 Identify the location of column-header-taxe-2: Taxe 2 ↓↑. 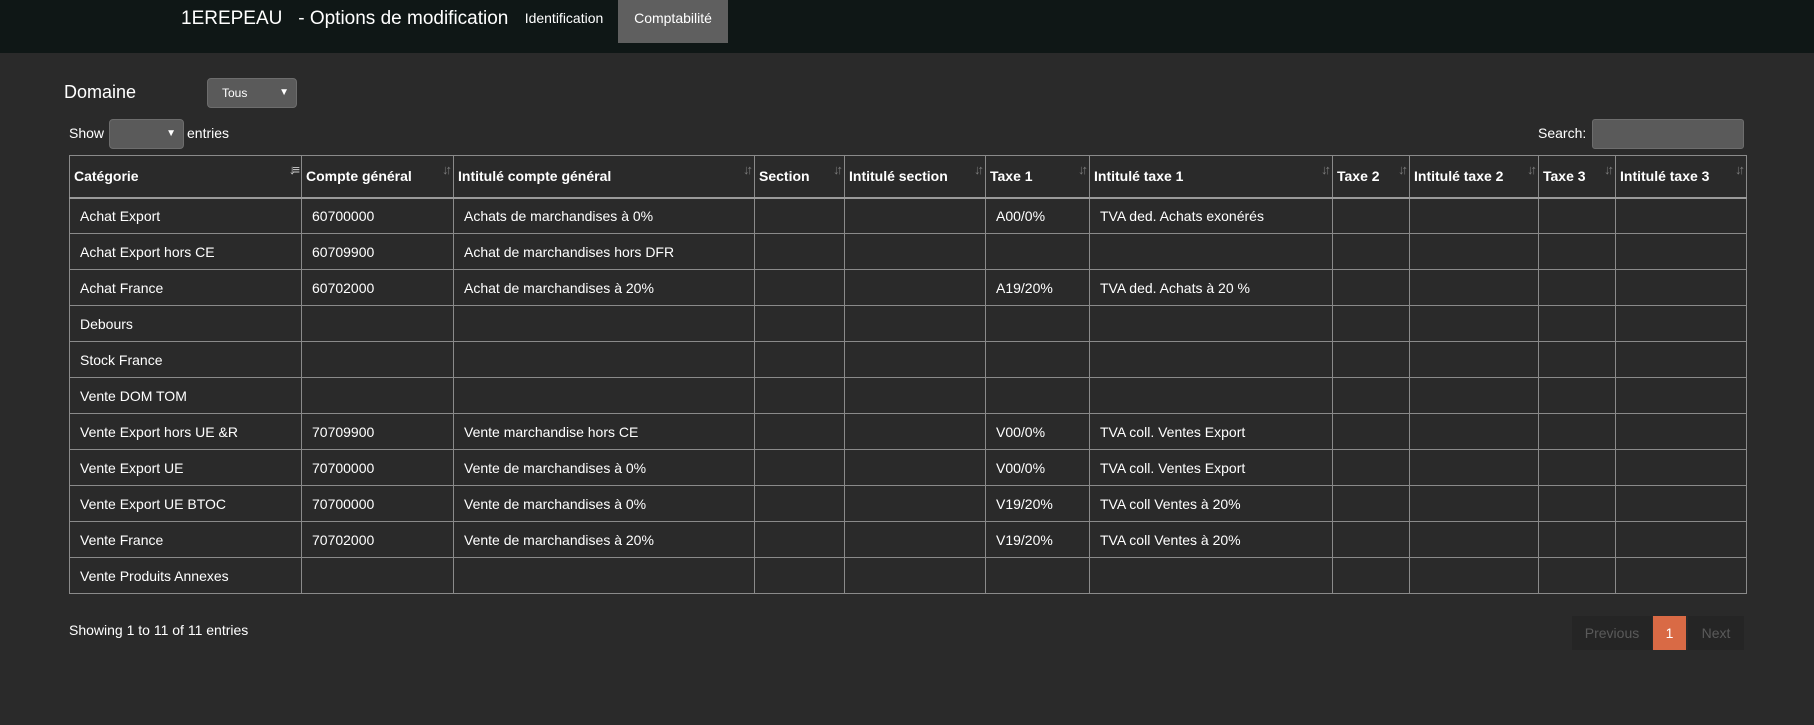
(1371, 177).